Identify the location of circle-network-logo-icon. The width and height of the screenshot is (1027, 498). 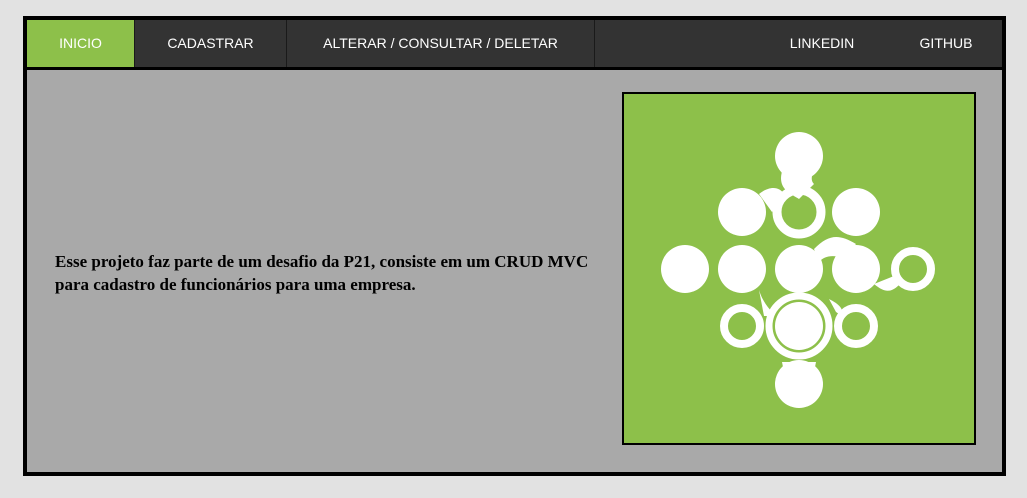
(798, 270).